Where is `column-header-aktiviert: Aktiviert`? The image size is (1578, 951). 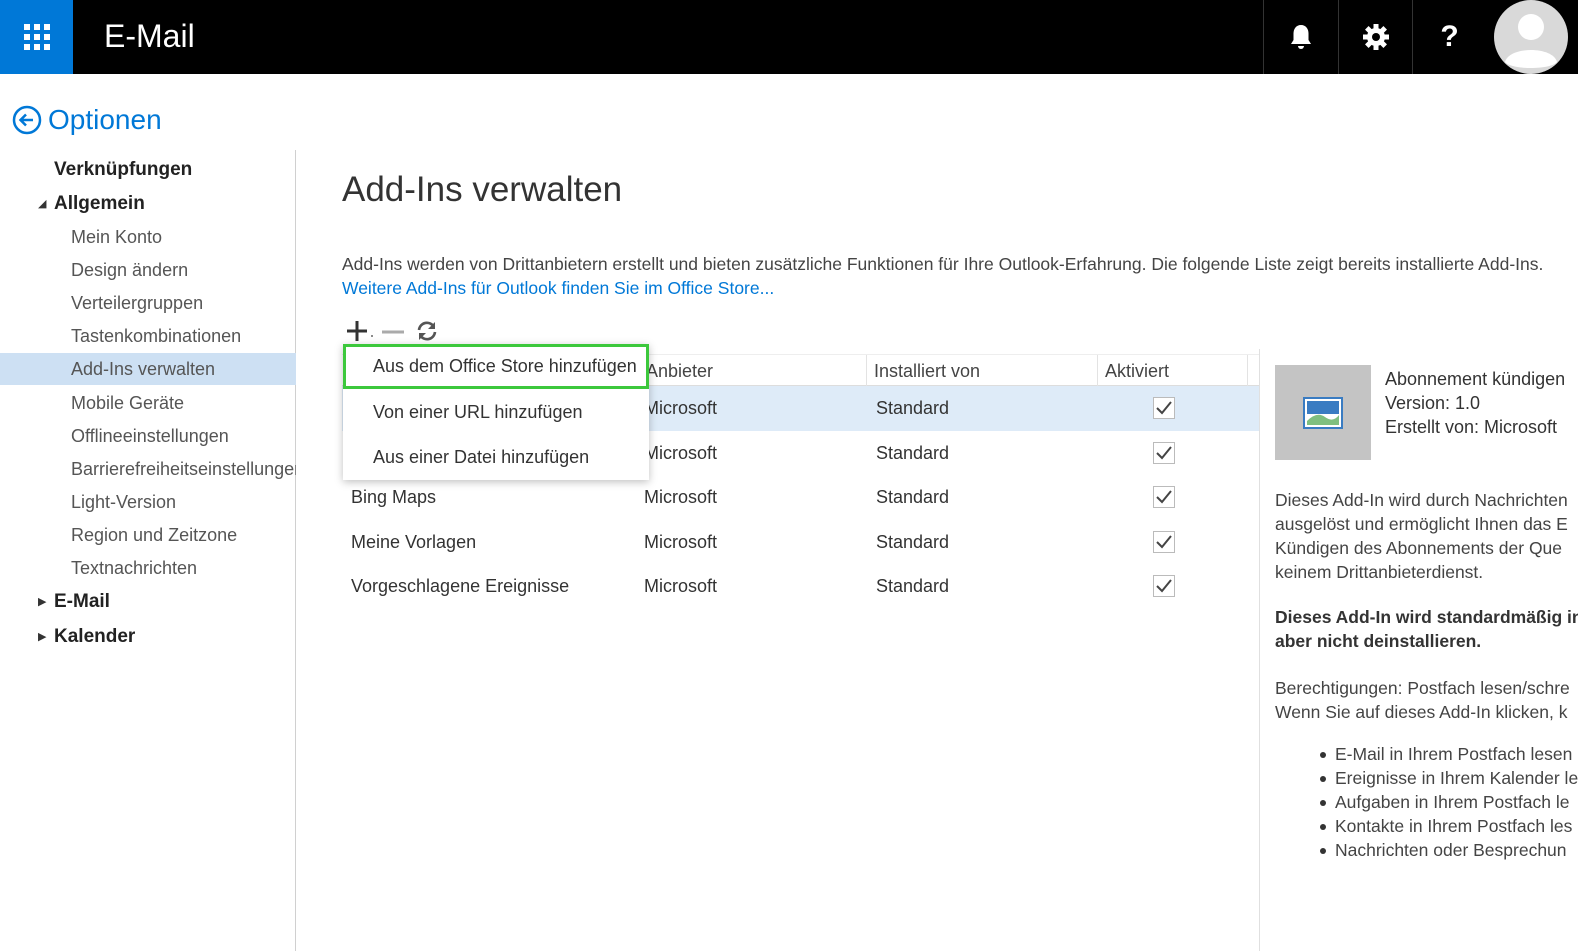 column-header-aktiviert: Aktiviert is located at coordinates (1172, 371).